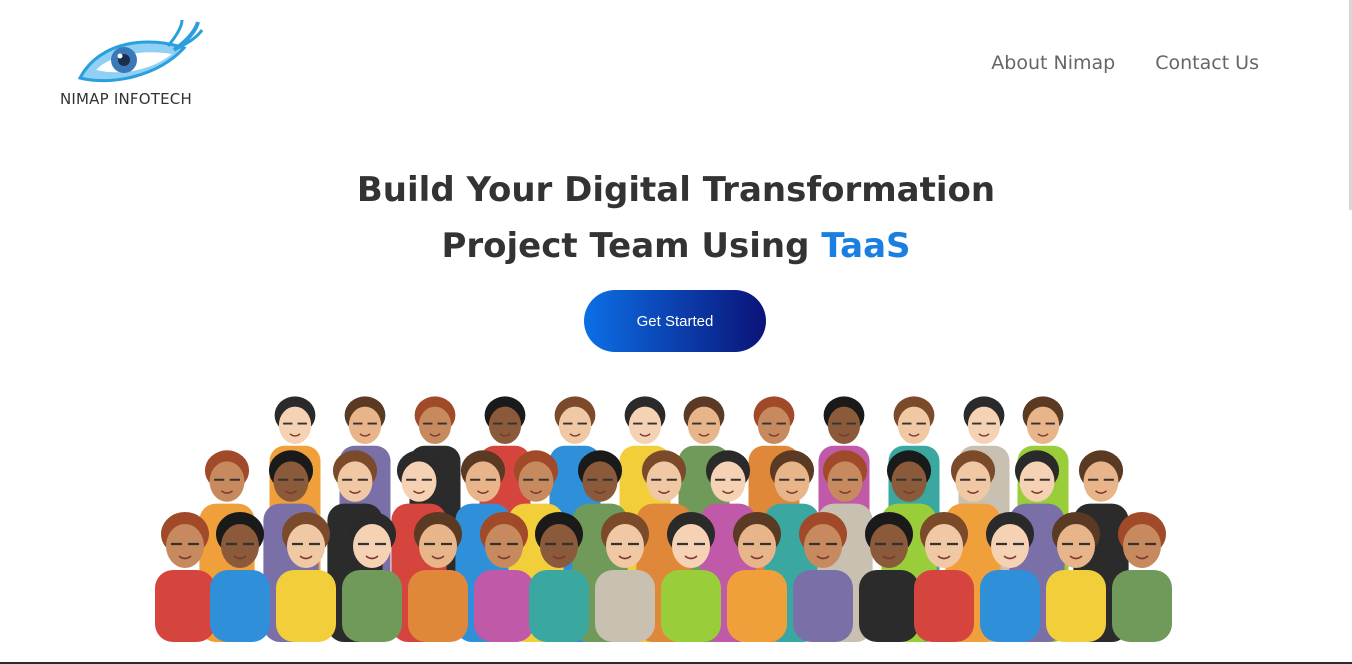 Image resolution: width=1352 pixels, height=664 pixels. Describe the element at coordinates (866, 246) in the screenshot. I see `hero-title-accent: TaaS` at that location.